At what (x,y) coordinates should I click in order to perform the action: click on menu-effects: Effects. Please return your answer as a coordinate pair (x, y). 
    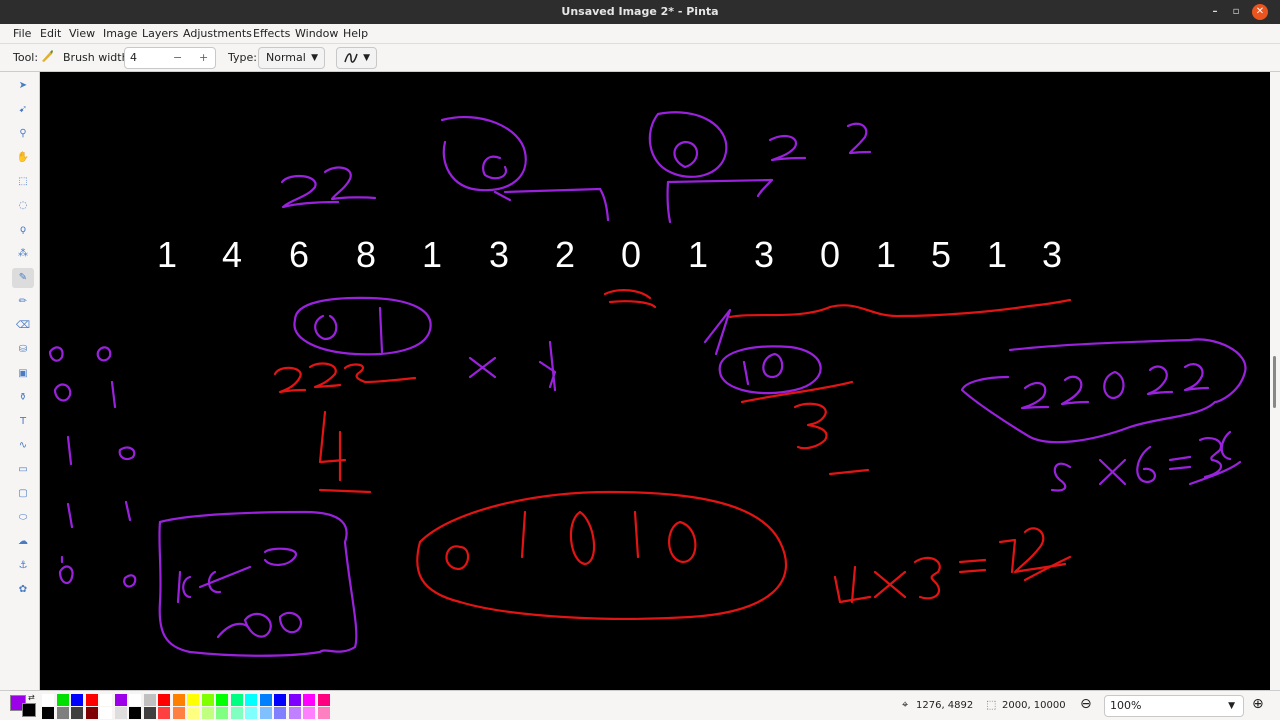
    Looking at the image, I should click on (271, 33).